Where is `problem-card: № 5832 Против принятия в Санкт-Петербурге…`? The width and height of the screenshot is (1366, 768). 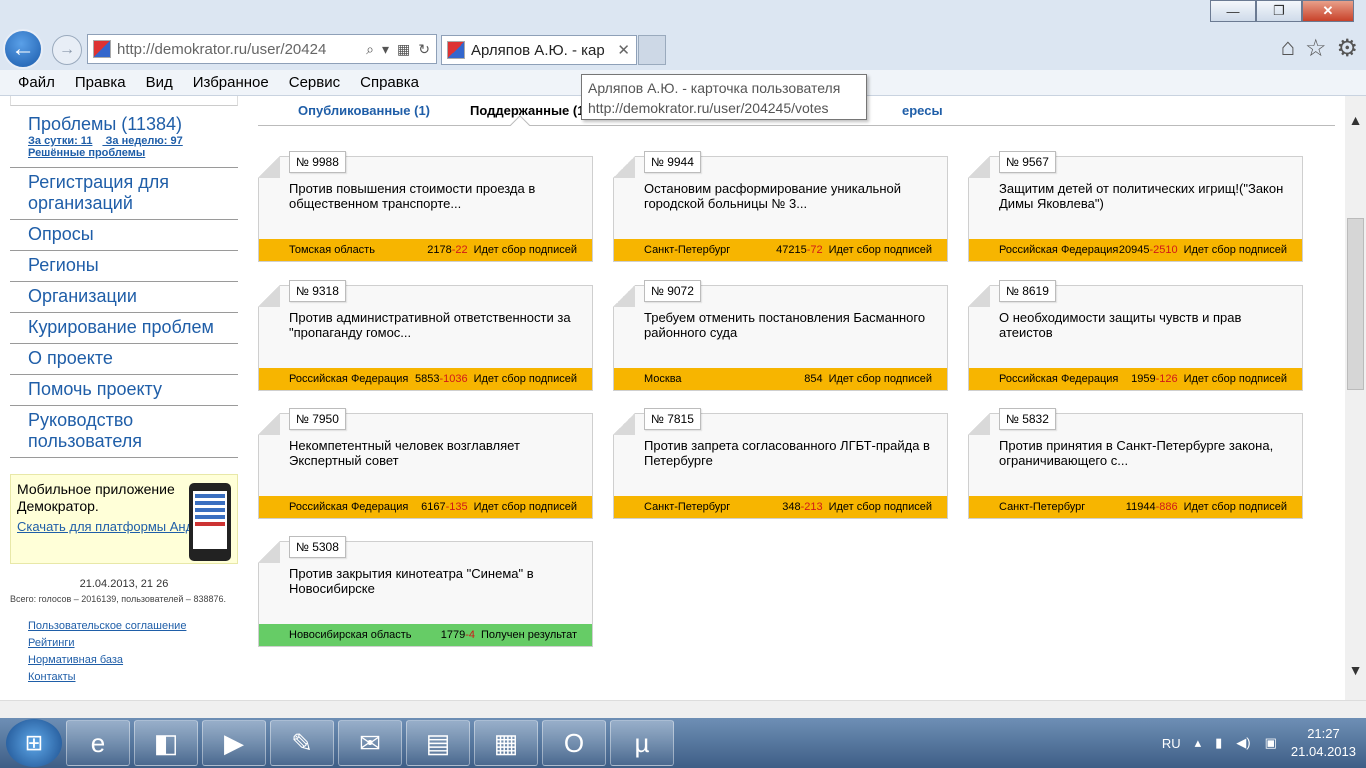 problem-card: № 5832 Против принятия в Санкт-Петербурге… is located at coordinates (1135, 463).